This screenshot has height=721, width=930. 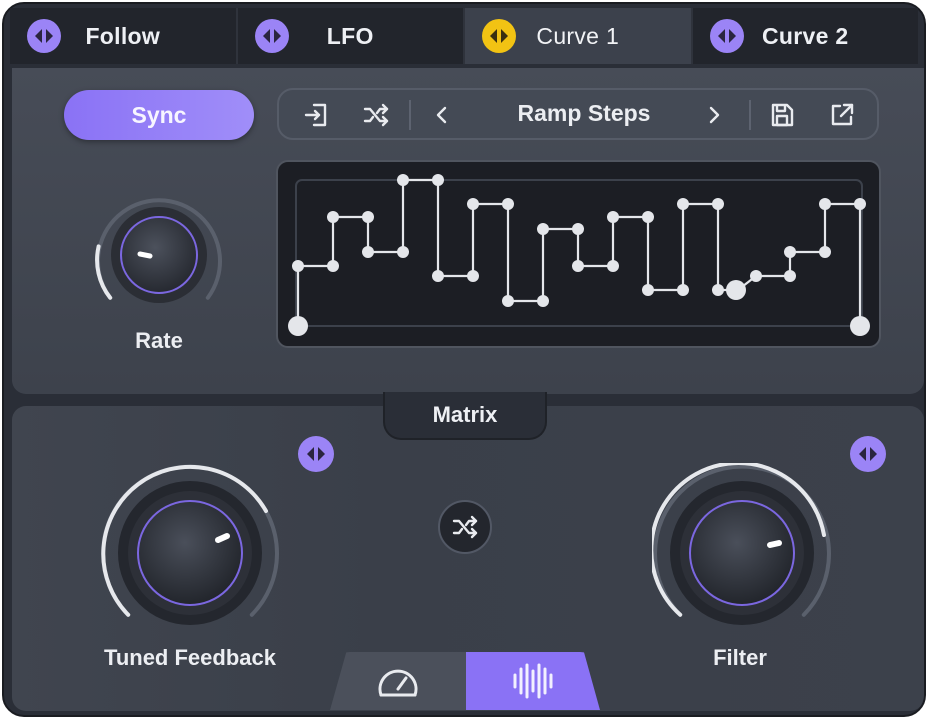 I want to click on tab-lfo: LFO, so click(x=351, y=36).